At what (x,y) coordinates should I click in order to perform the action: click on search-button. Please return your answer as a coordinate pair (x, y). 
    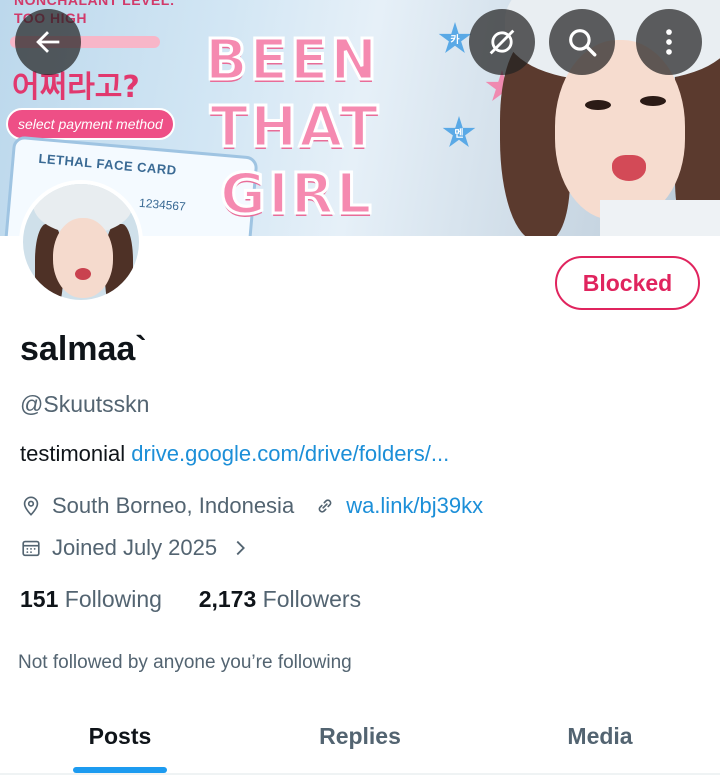
    Looking at the image, I should click on (582, 42).